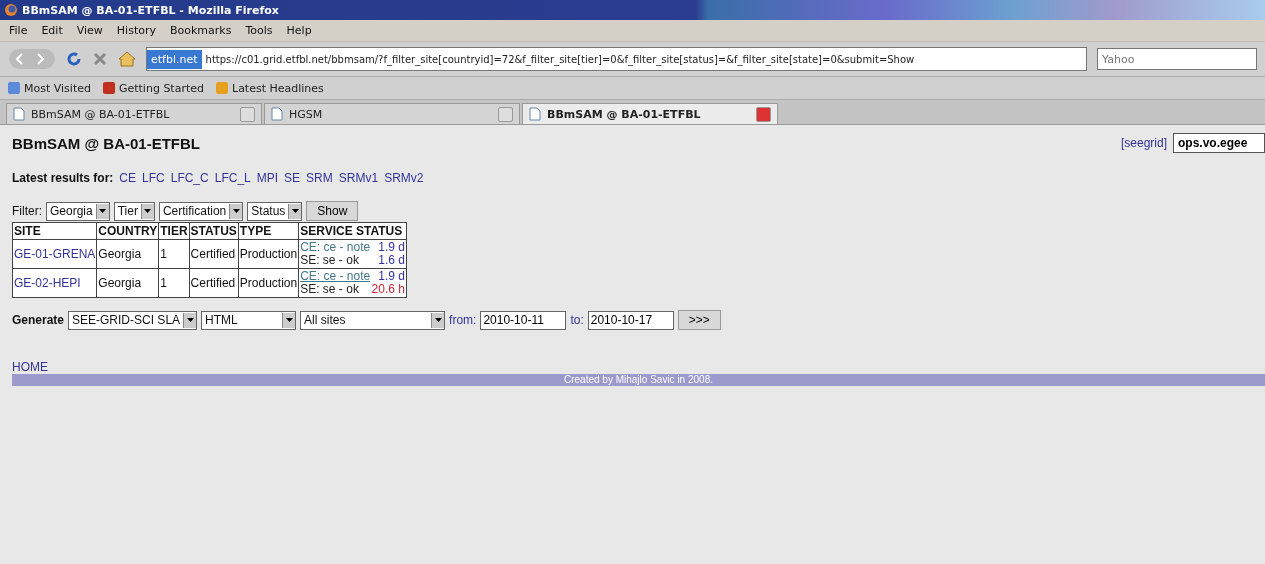 The image size is (1265, 564). What do you see at coordinates (78, 211) in the screenshot?
I see `filter-select: Georgia` at bounding box center [78, 211].